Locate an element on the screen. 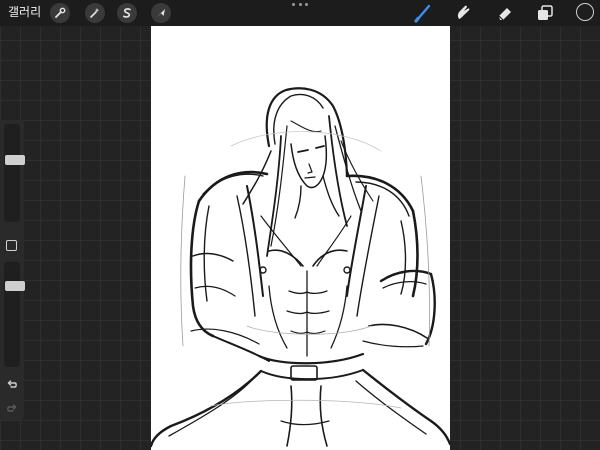 The width and height of the screenshot is (600, 450). color-picker-button is located at coordinates (585, 12).